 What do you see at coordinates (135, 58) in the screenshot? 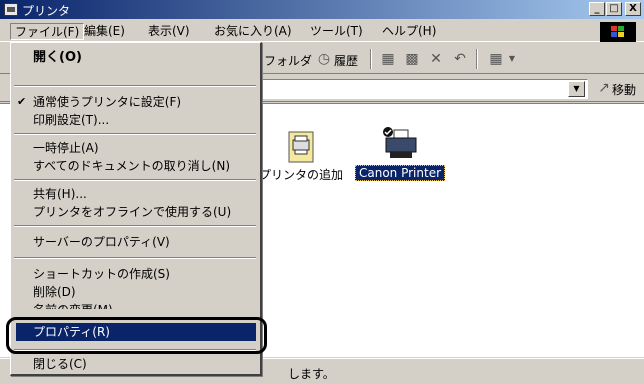
I see `menu-item-open: 開く(O)` at bounding box center [135, 58].